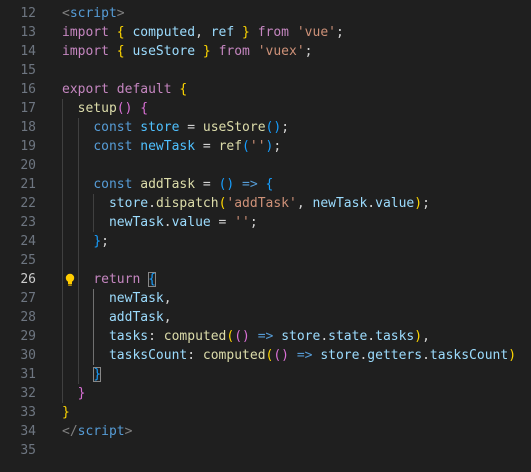 This screenshot has width=531, height=472. Describe the element at coordinates (257, 146) in the screenshot. I see `code-token: ''` at that location.